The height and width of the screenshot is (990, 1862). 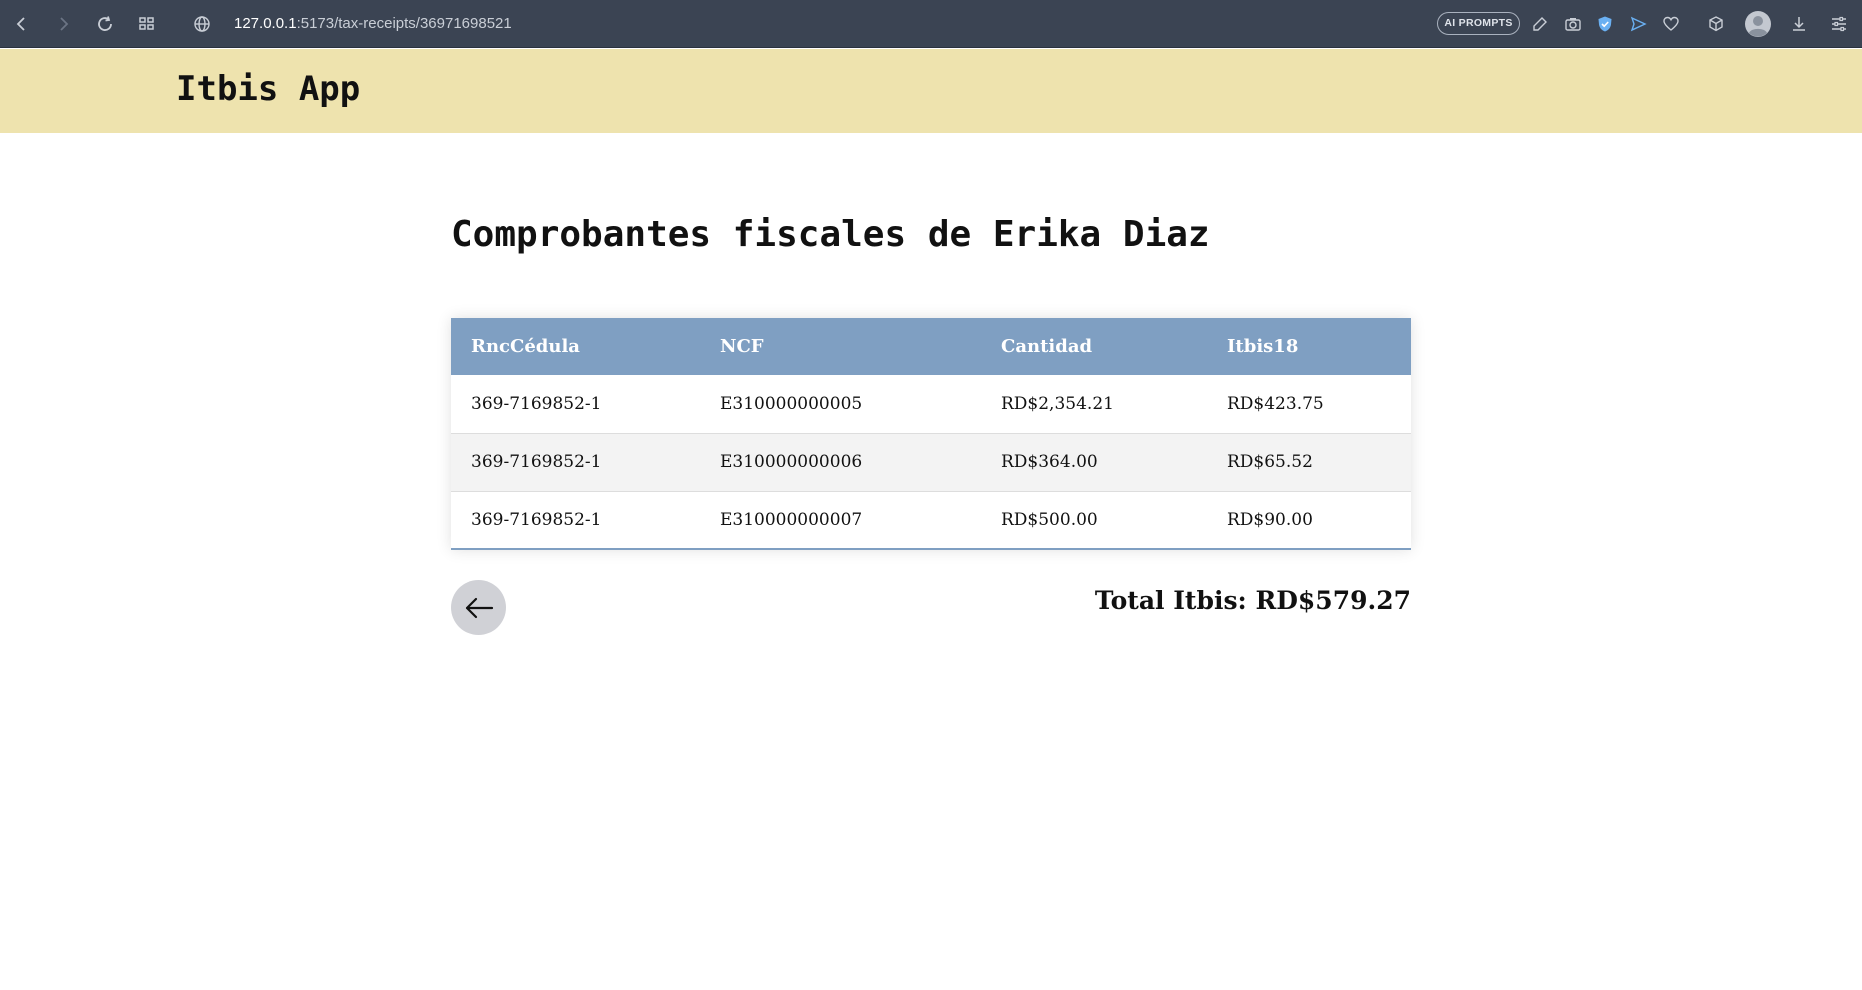 What do you see at coordinates (1270, 462) in the screenshot?
I see `cell-itbis: RD$65.52` at bounding box center [1270, 462].